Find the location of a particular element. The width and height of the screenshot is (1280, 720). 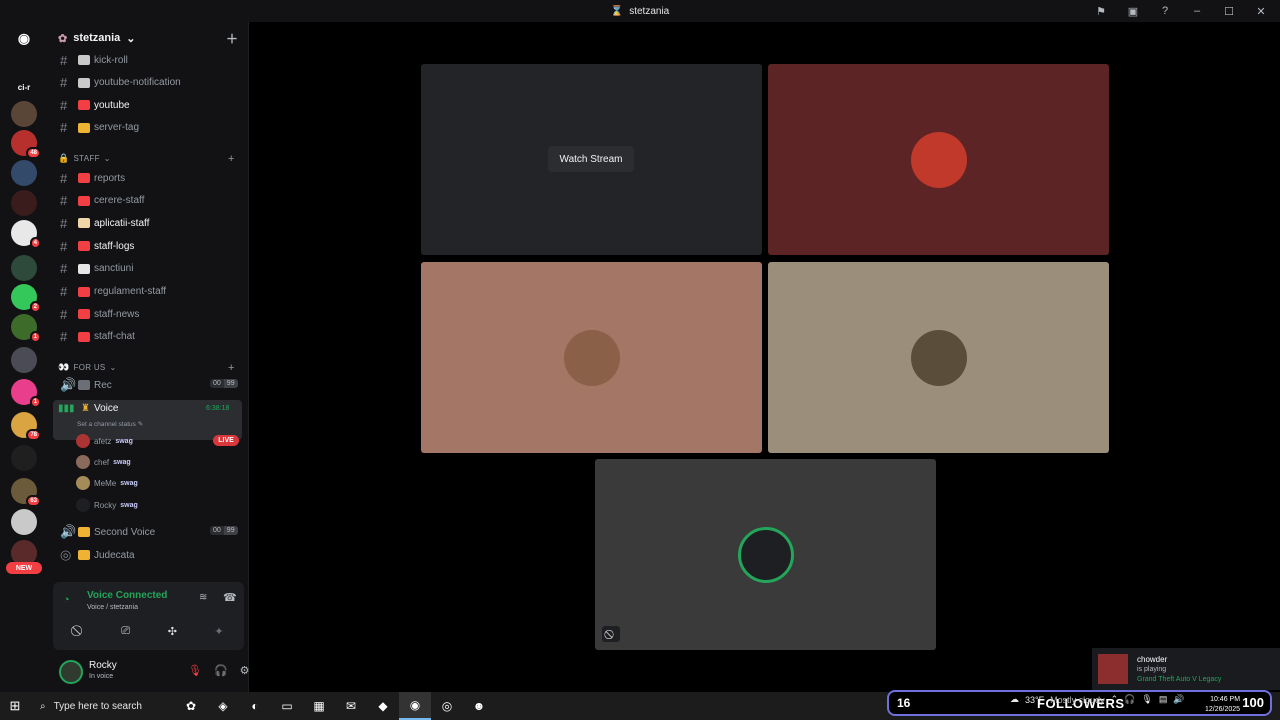

weather-icon: ☁ is located at coordinates (1014, 699).